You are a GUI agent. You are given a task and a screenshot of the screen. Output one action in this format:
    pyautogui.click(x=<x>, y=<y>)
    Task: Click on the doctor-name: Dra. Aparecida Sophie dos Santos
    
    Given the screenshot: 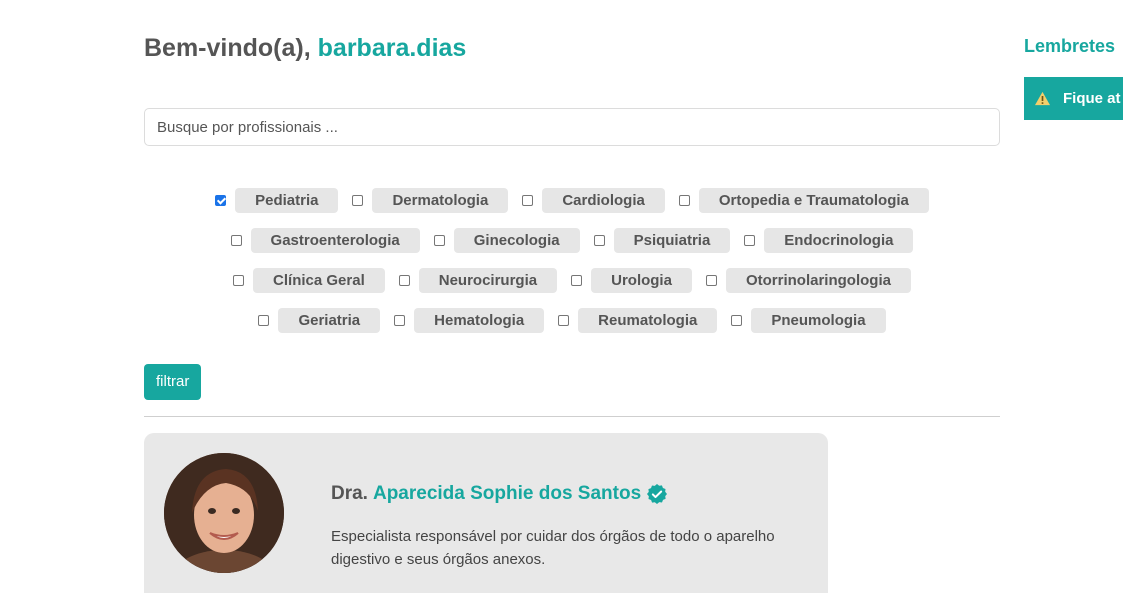 What is the action you would take?
    pyautogui.click(x=499, y=494)
    